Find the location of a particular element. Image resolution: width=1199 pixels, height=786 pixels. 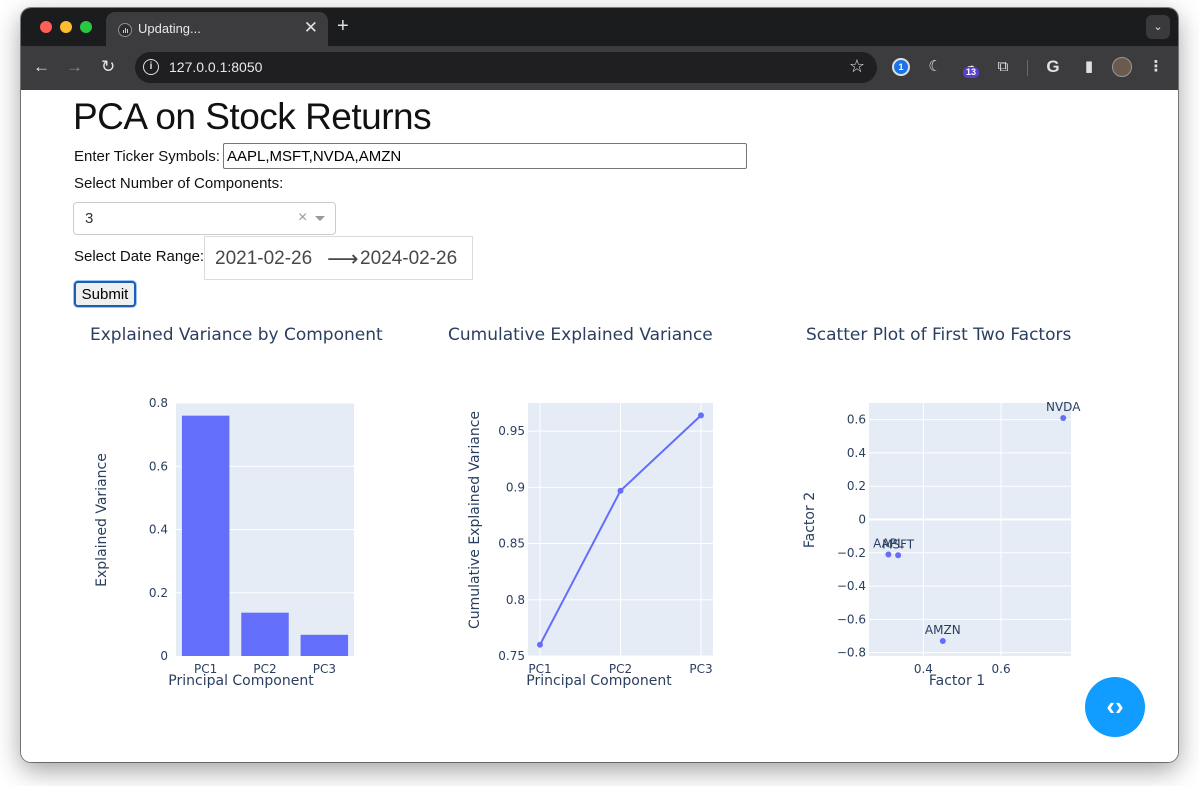

back-arrow-icon: ← is located at coordinates (41, 67).